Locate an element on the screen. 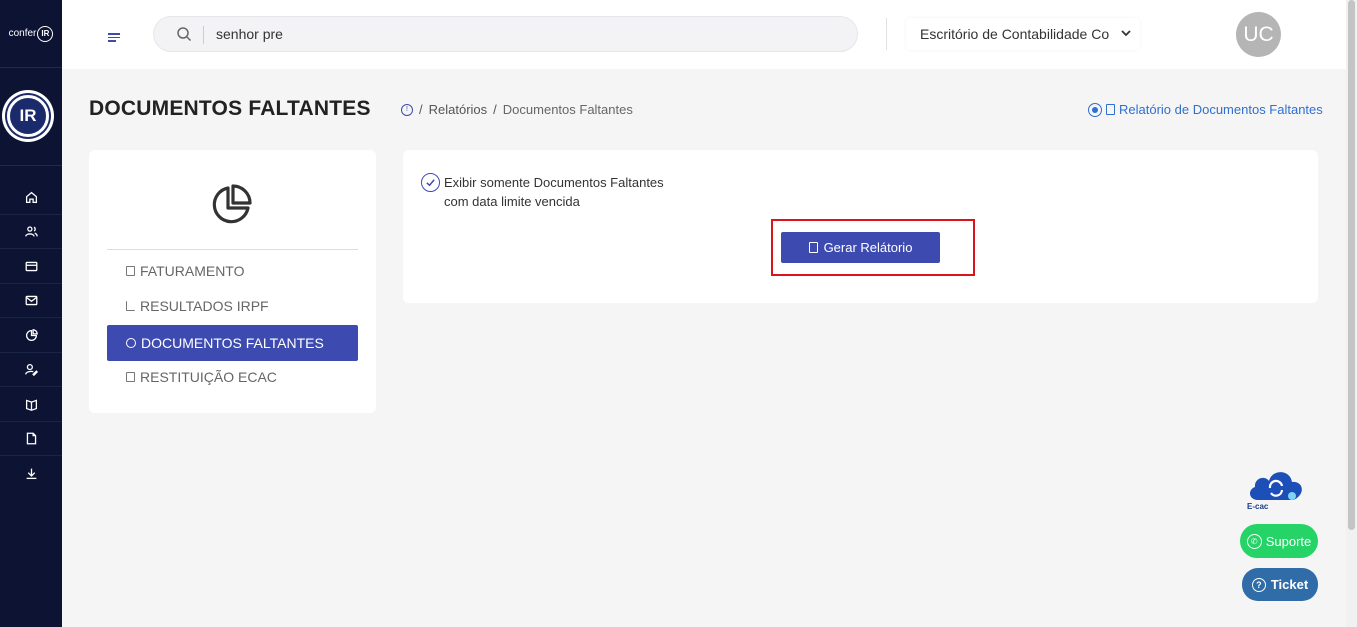  sidebar-item-download is located at coordinates (31, 473).